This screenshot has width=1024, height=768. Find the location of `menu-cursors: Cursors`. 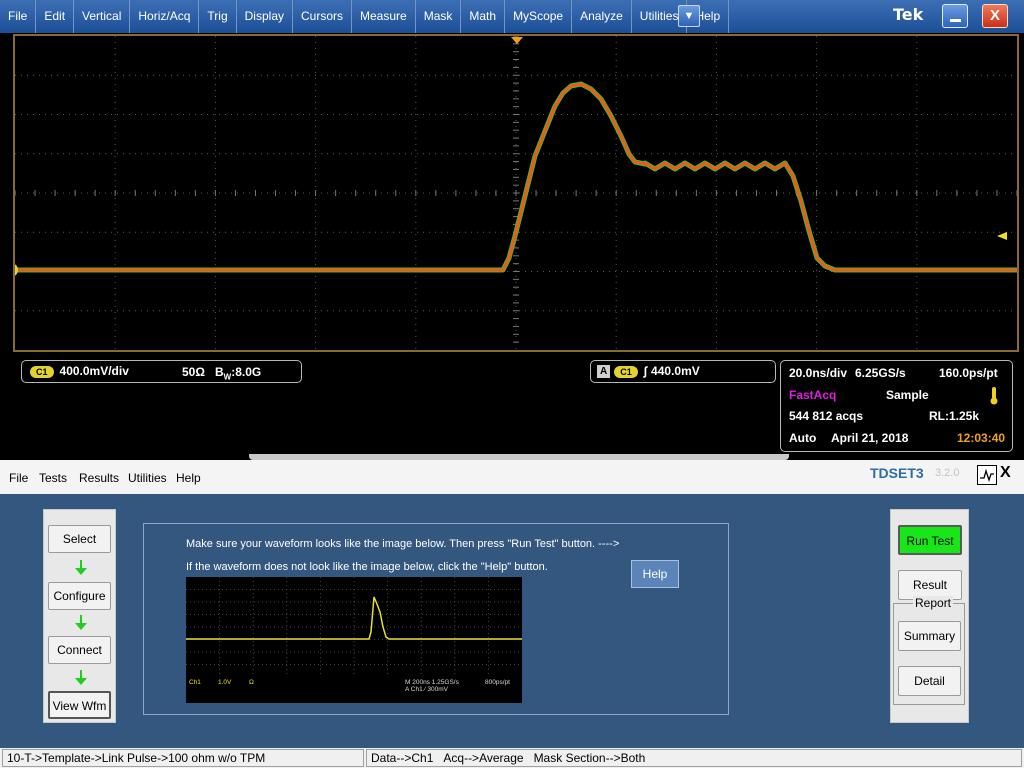

menu-cursors: Cursors is located at coordinates (323, 16).